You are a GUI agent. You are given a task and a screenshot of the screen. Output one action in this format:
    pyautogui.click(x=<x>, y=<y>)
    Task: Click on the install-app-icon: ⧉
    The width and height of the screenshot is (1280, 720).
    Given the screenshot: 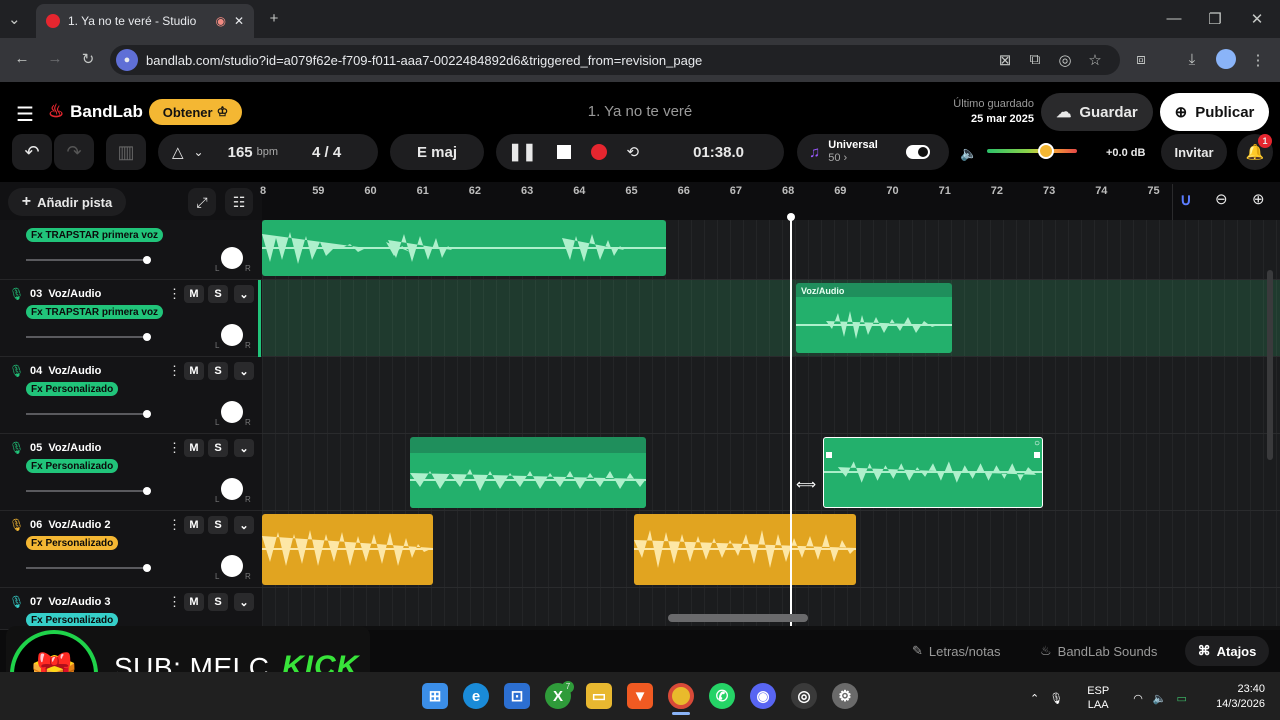 What is the action you would take?
    pyautogui.click(x=1035, y=59)
    